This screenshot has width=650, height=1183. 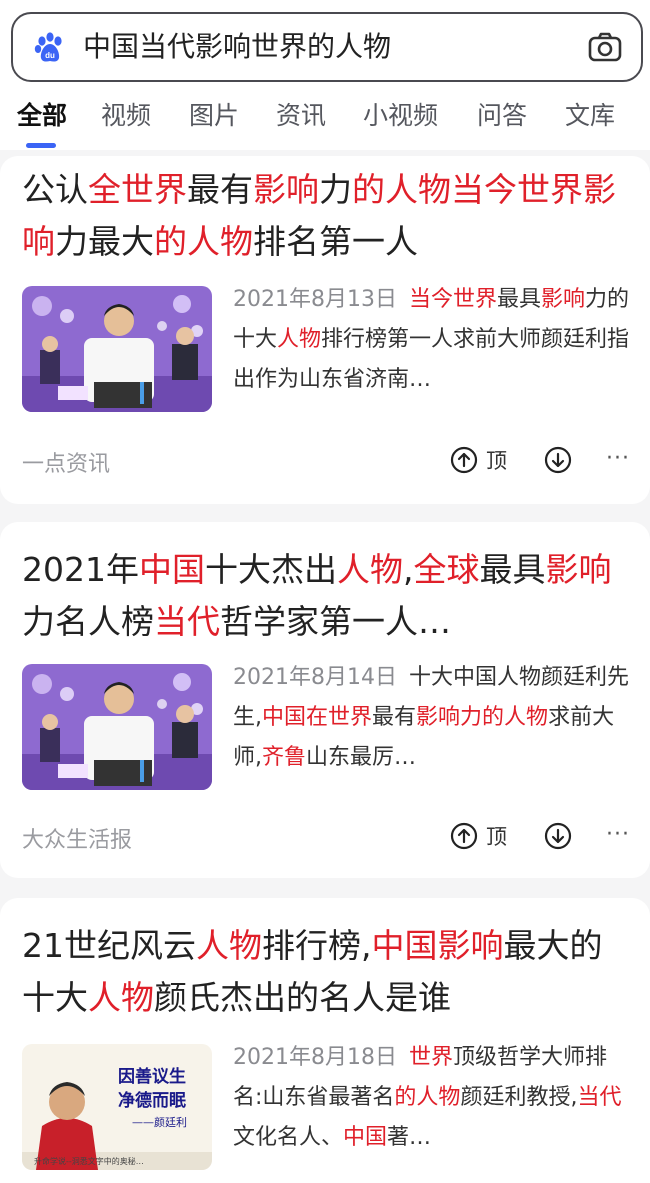 What do you see at coordinates (335, 241) in the screenshot?
I see `title-text: 排名第一人` at bounding box center [335, 241].